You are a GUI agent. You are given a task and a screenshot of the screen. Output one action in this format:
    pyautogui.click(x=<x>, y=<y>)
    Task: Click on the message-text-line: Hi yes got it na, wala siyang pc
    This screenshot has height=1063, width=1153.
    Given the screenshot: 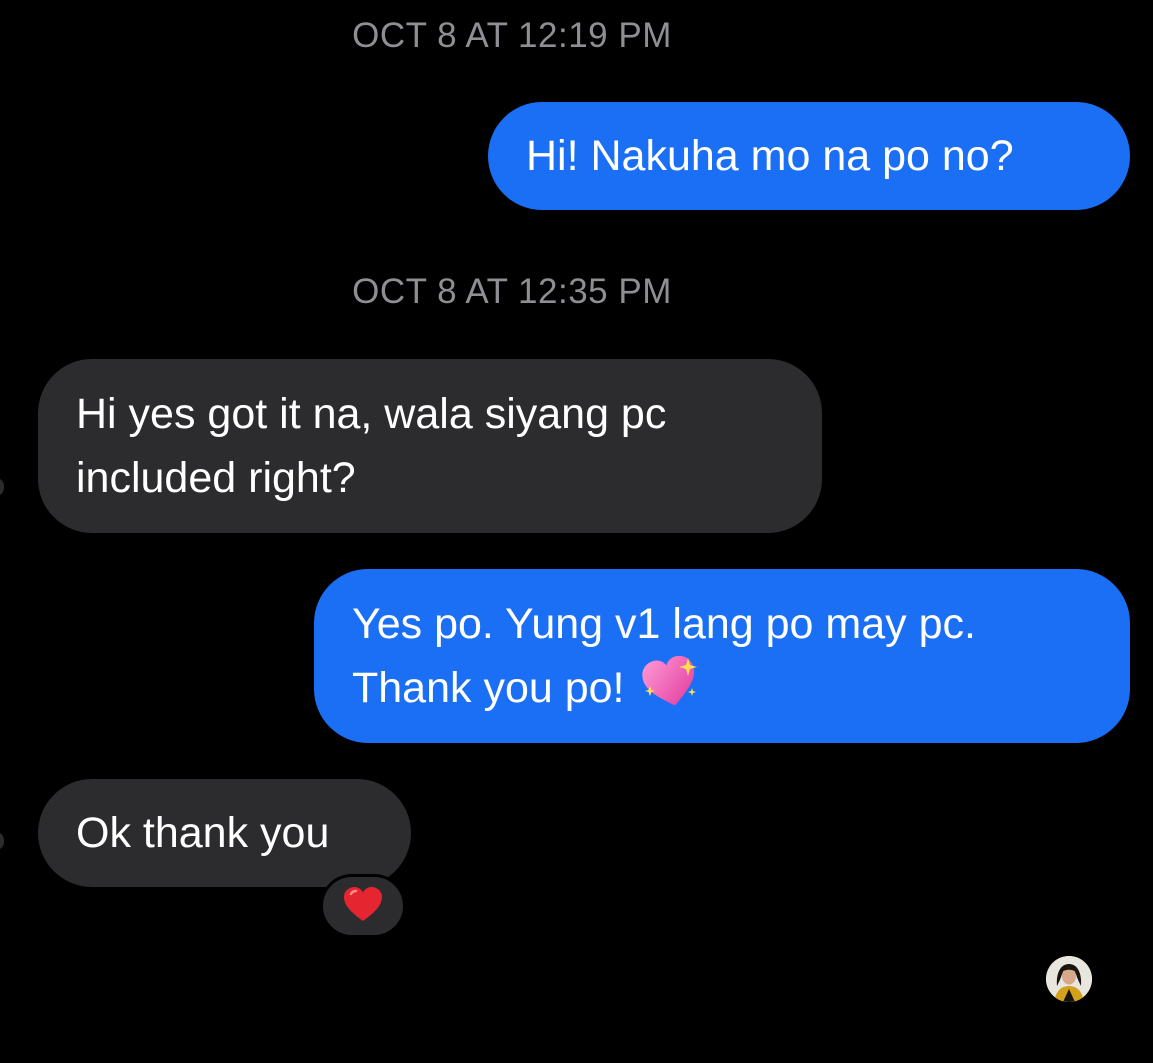 What is the action you would take?
    pyautogui.click(x=371, y=414)
    